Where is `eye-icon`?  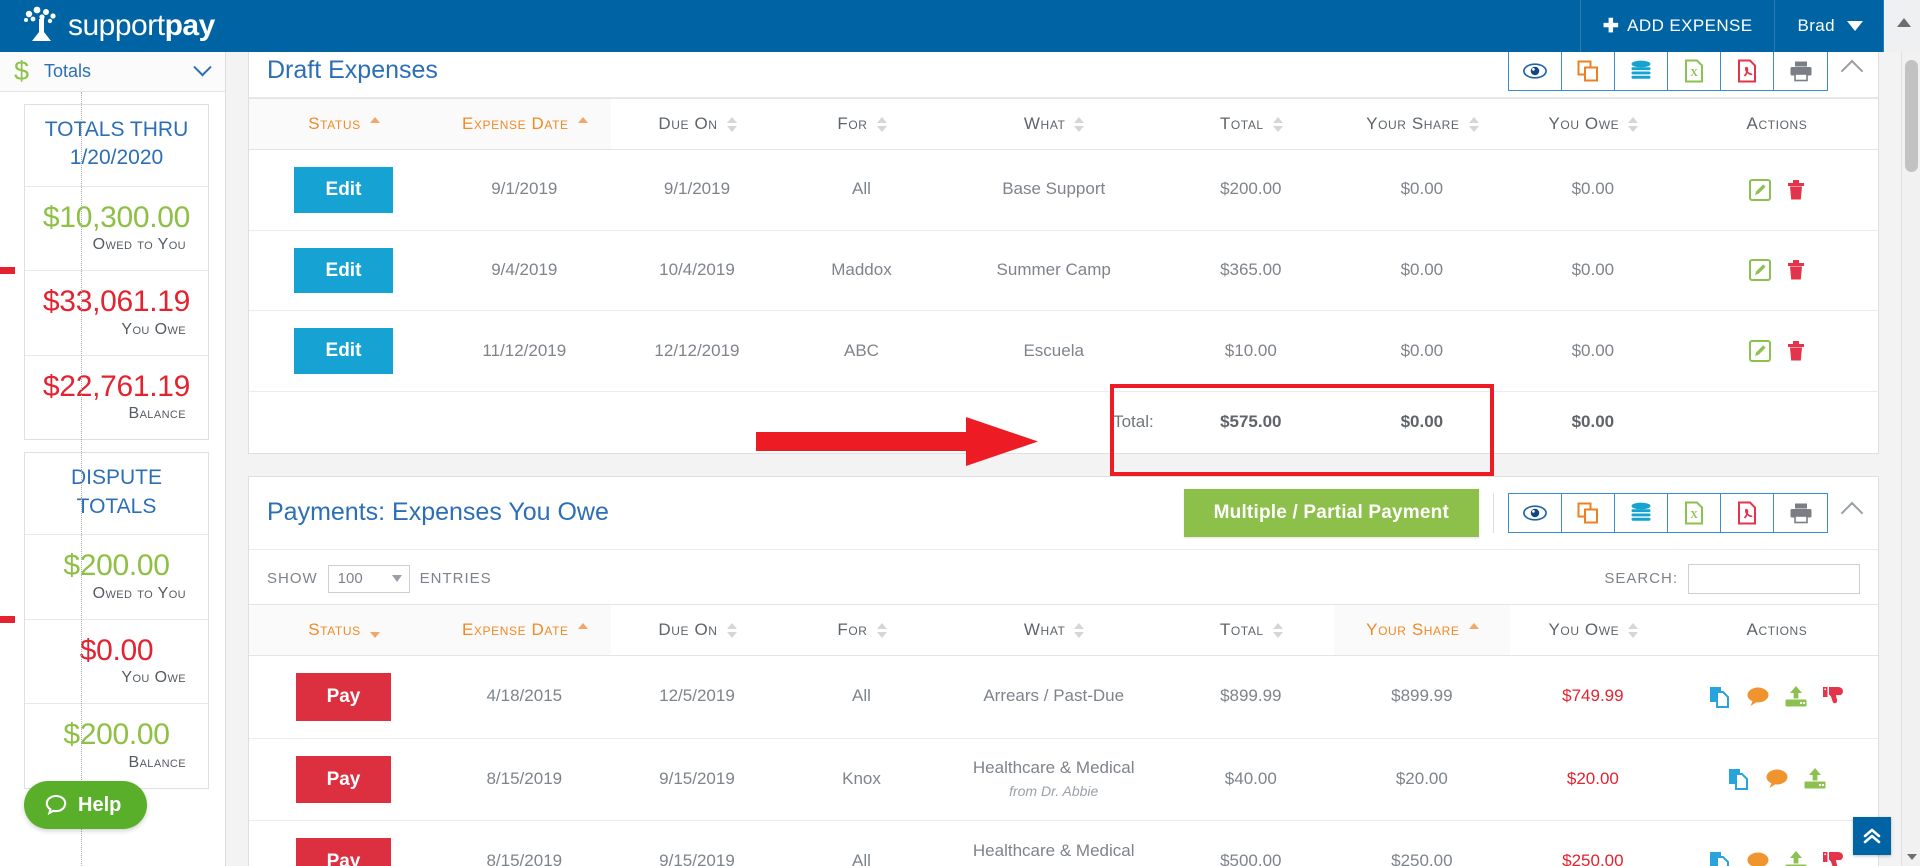
eye-icon is located at coordinates (1535, 513).